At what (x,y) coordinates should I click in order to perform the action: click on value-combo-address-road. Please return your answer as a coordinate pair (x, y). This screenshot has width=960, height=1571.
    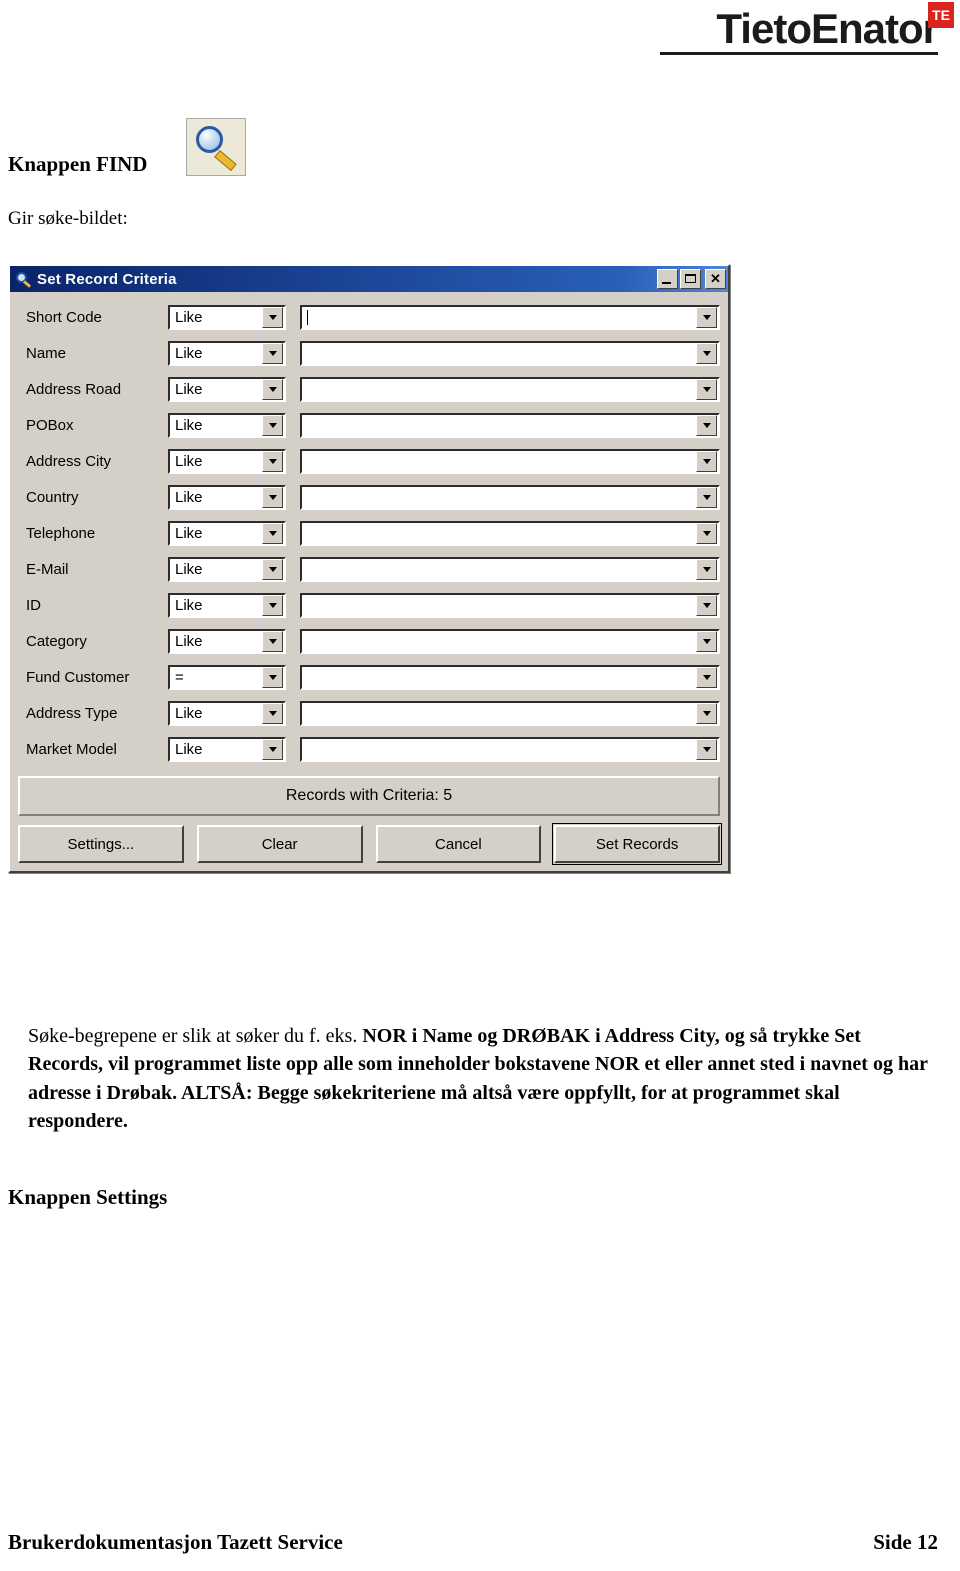
    Looking at the image, I should click on (510, 389).